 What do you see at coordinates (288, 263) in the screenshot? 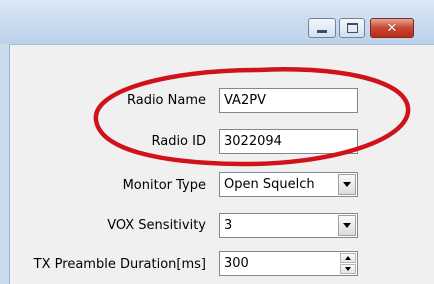
I see `tx-preamble-spinbox: 300` at bounding box center [288, 263].